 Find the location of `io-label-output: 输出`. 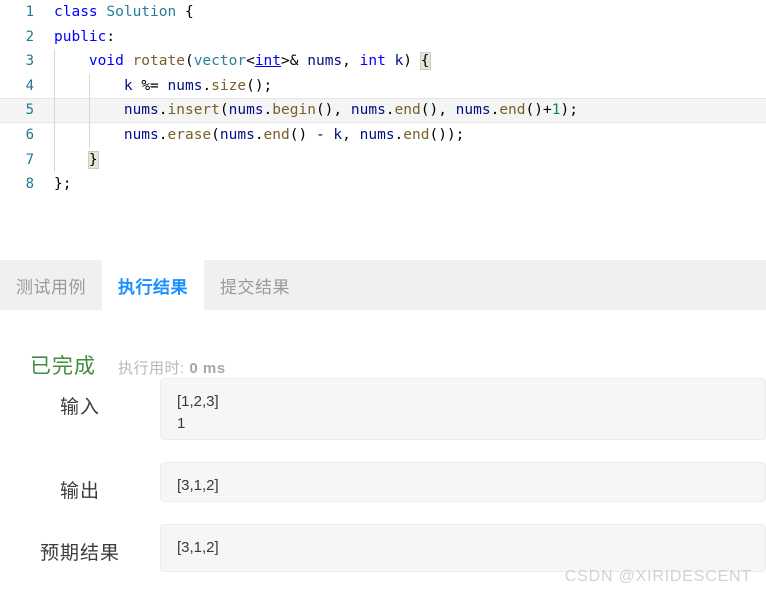

io-label-output: 输出 is located at coordinates (79, 491).